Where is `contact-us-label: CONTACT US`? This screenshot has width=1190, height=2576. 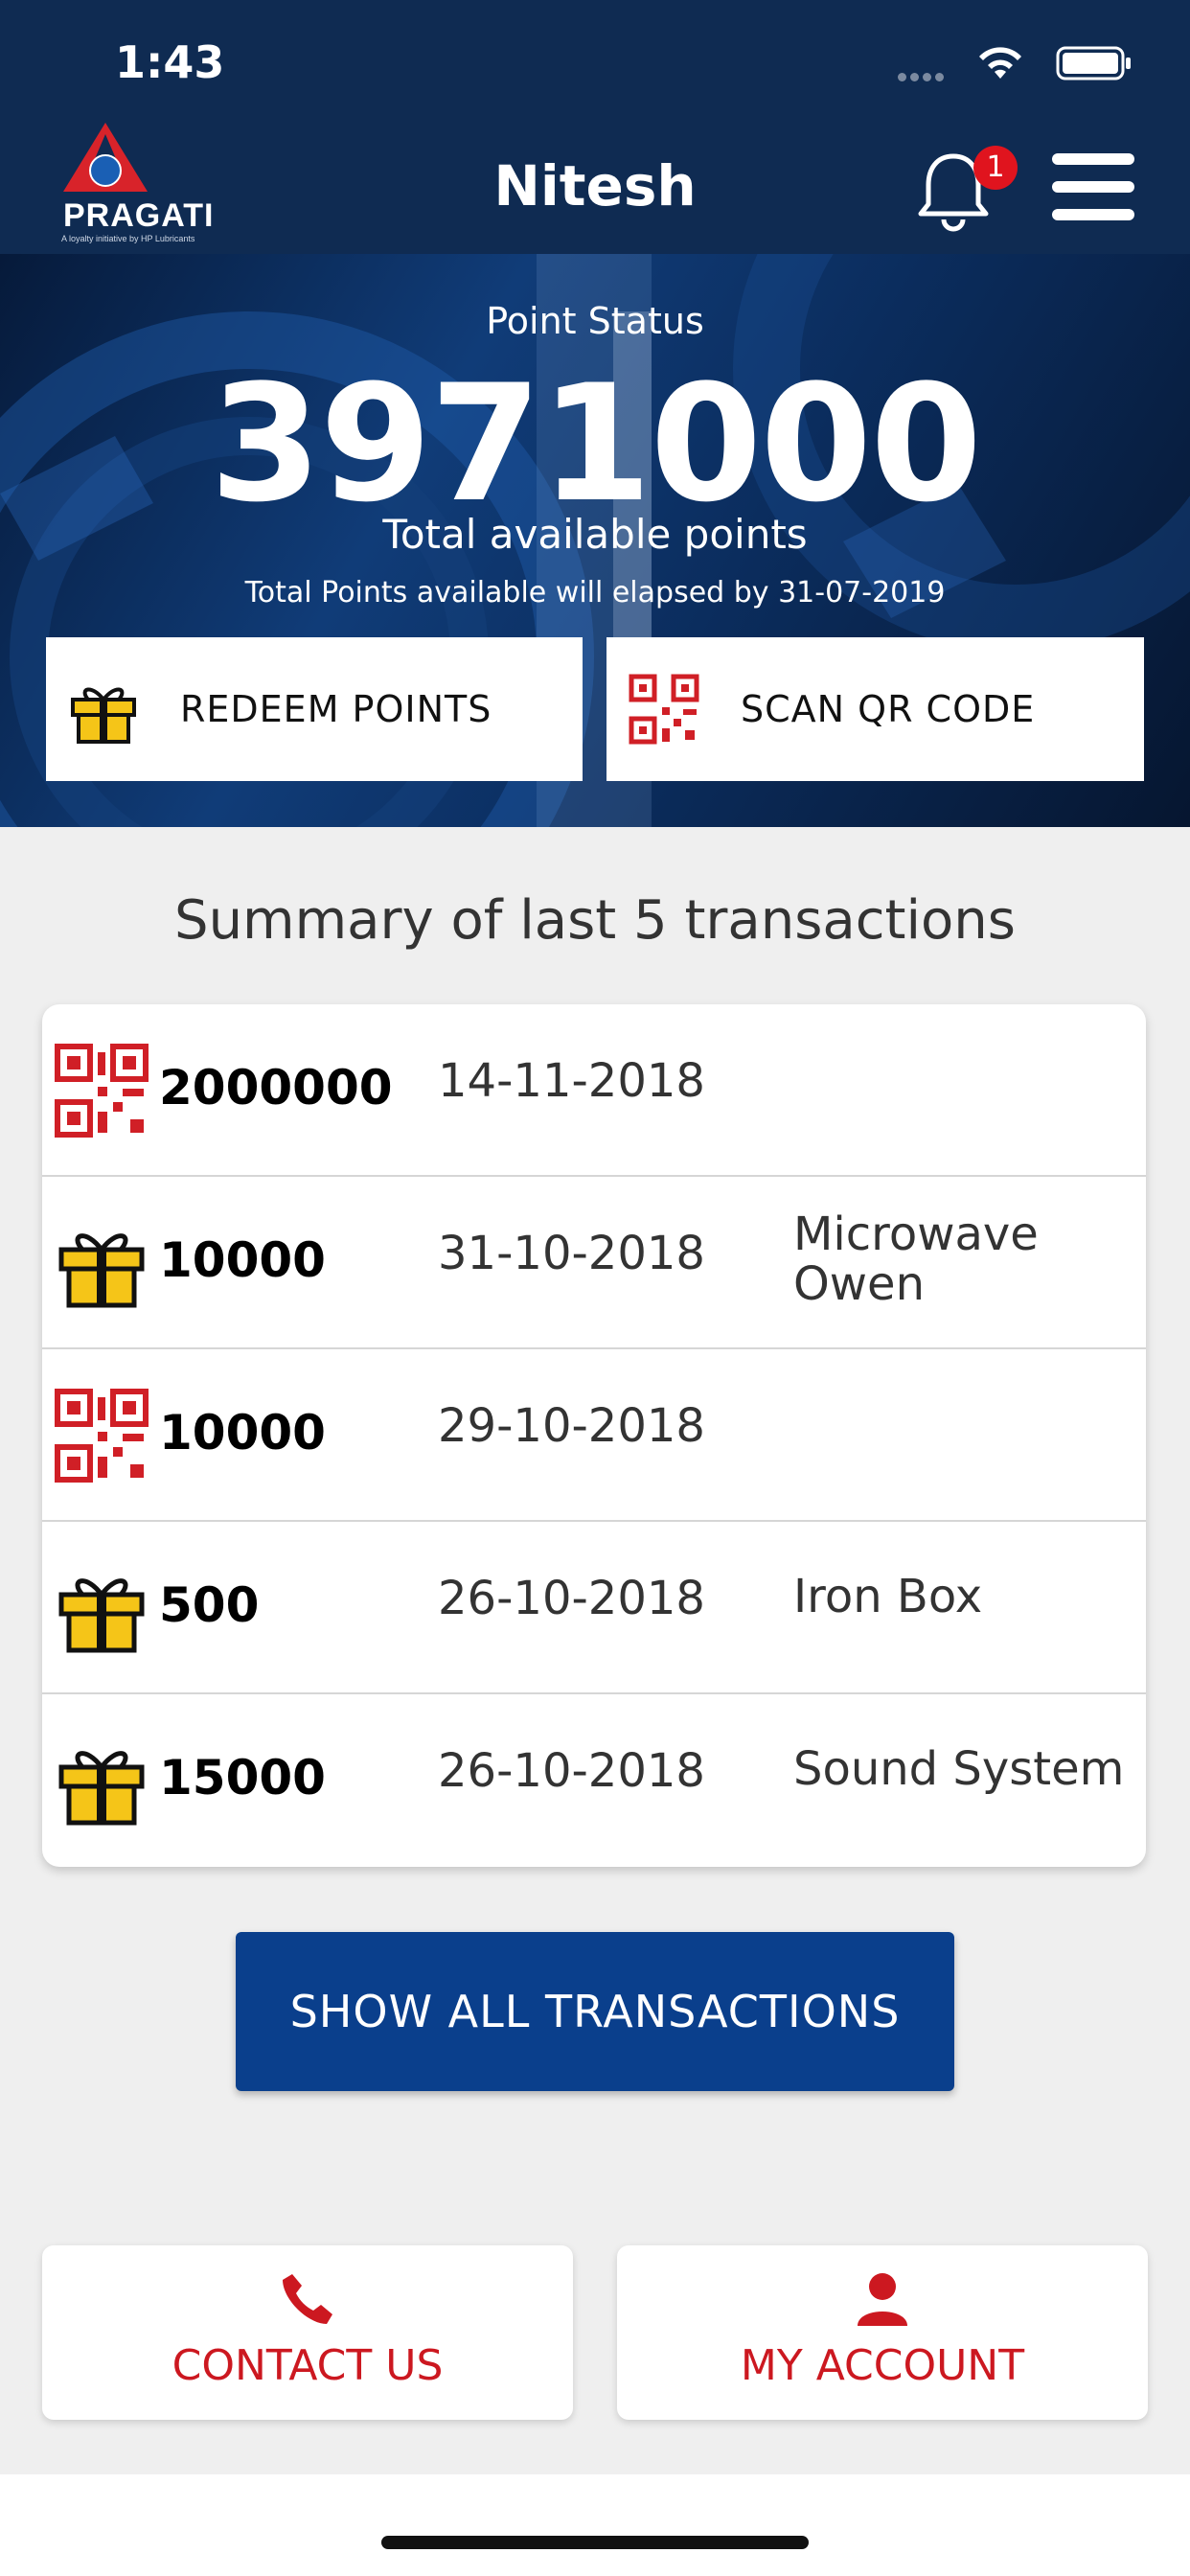
contact-us-label: CONTACT US is located at coordinates (308, 2365).